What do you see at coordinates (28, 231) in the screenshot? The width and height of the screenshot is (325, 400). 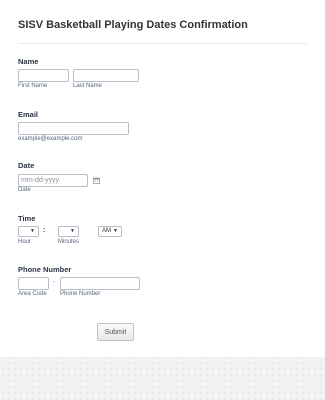 I see `hour-select: ▼` at bounding box center [28, 231].